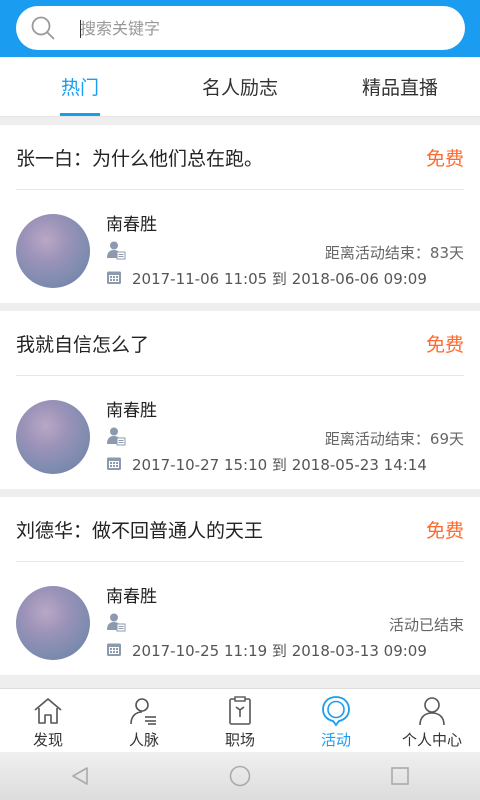 This screenshot has height=800, width=480. I want to click on activity-title: 刘德华：做不回普通人的天王, so click(140, 530).